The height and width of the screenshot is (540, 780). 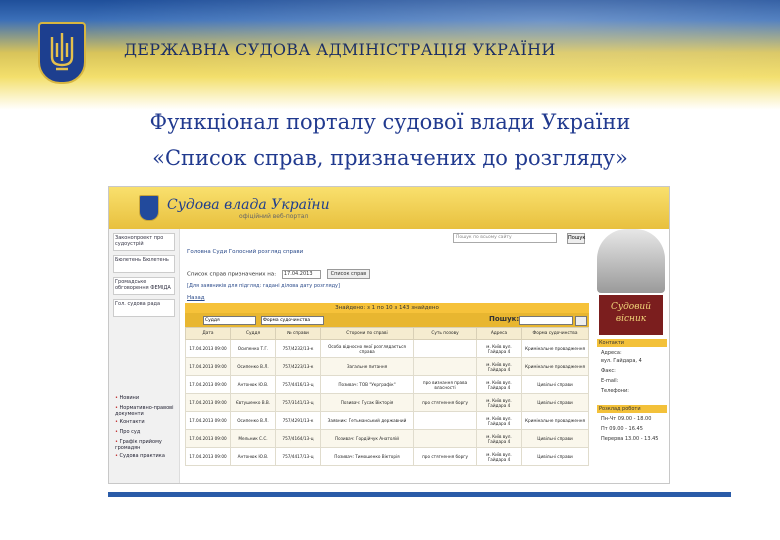 I want to click on column-header: Суддя, so click(x=253, y=333).